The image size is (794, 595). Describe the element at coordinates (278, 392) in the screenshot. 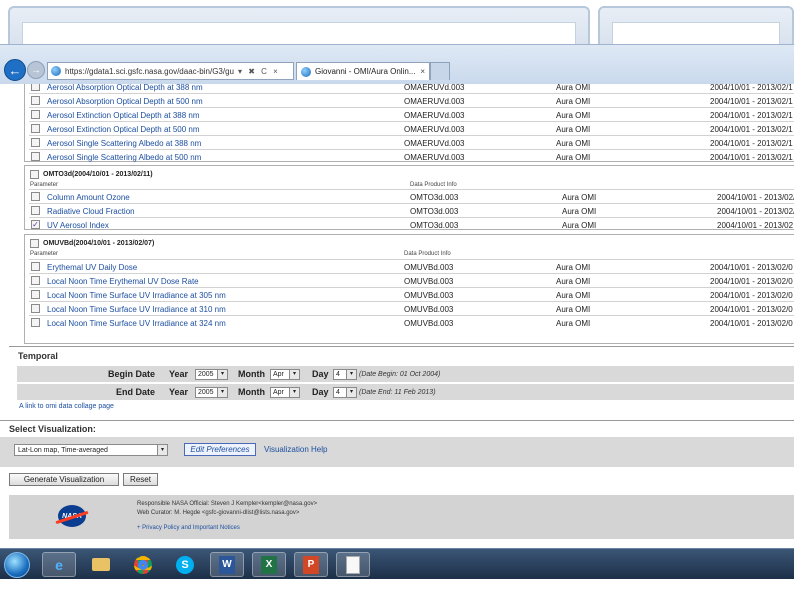

I see `end-month-value: Apr` at that location.